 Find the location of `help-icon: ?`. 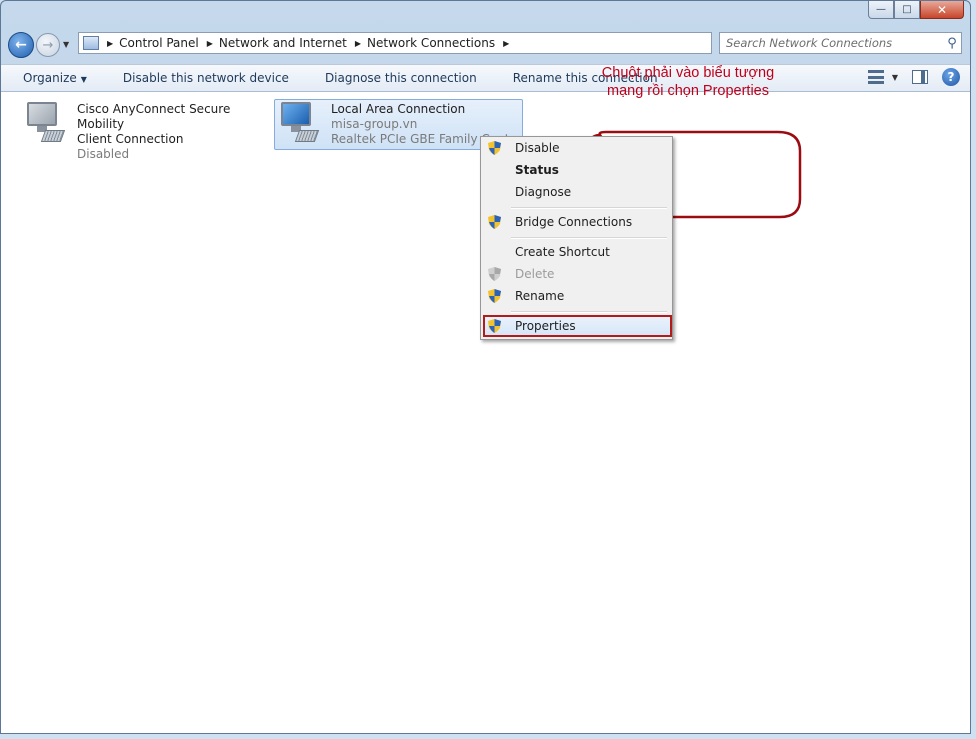

help-icon: ? is located at coordinates (951, 77).